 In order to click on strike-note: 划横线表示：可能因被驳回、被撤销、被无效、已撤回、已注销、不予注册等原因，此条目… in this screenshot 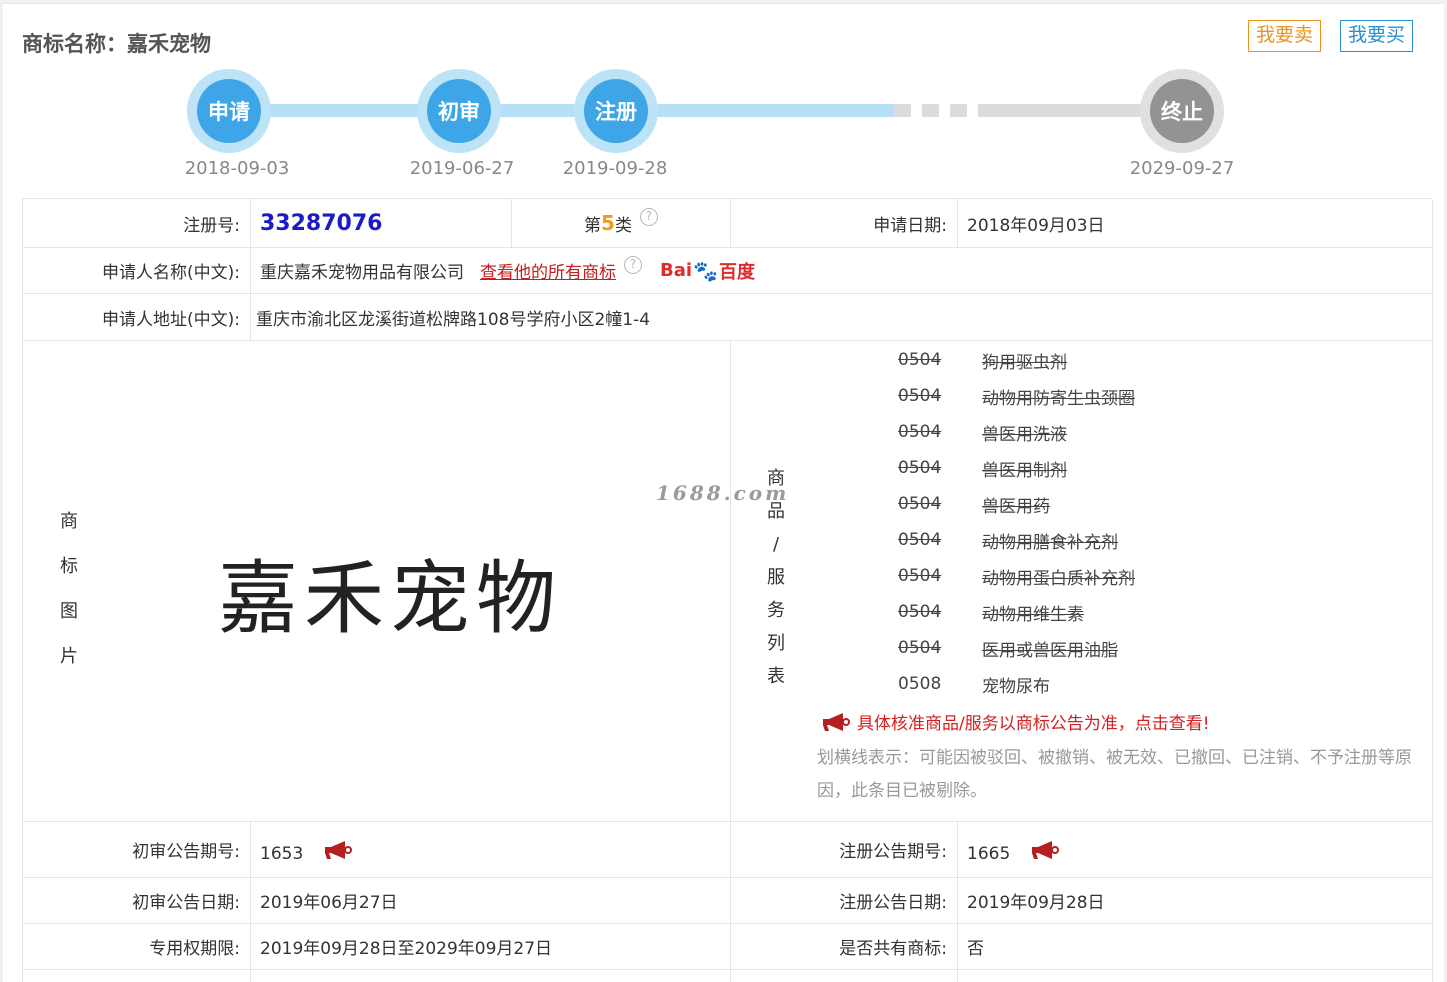, I will do `click(1114, 774)`.